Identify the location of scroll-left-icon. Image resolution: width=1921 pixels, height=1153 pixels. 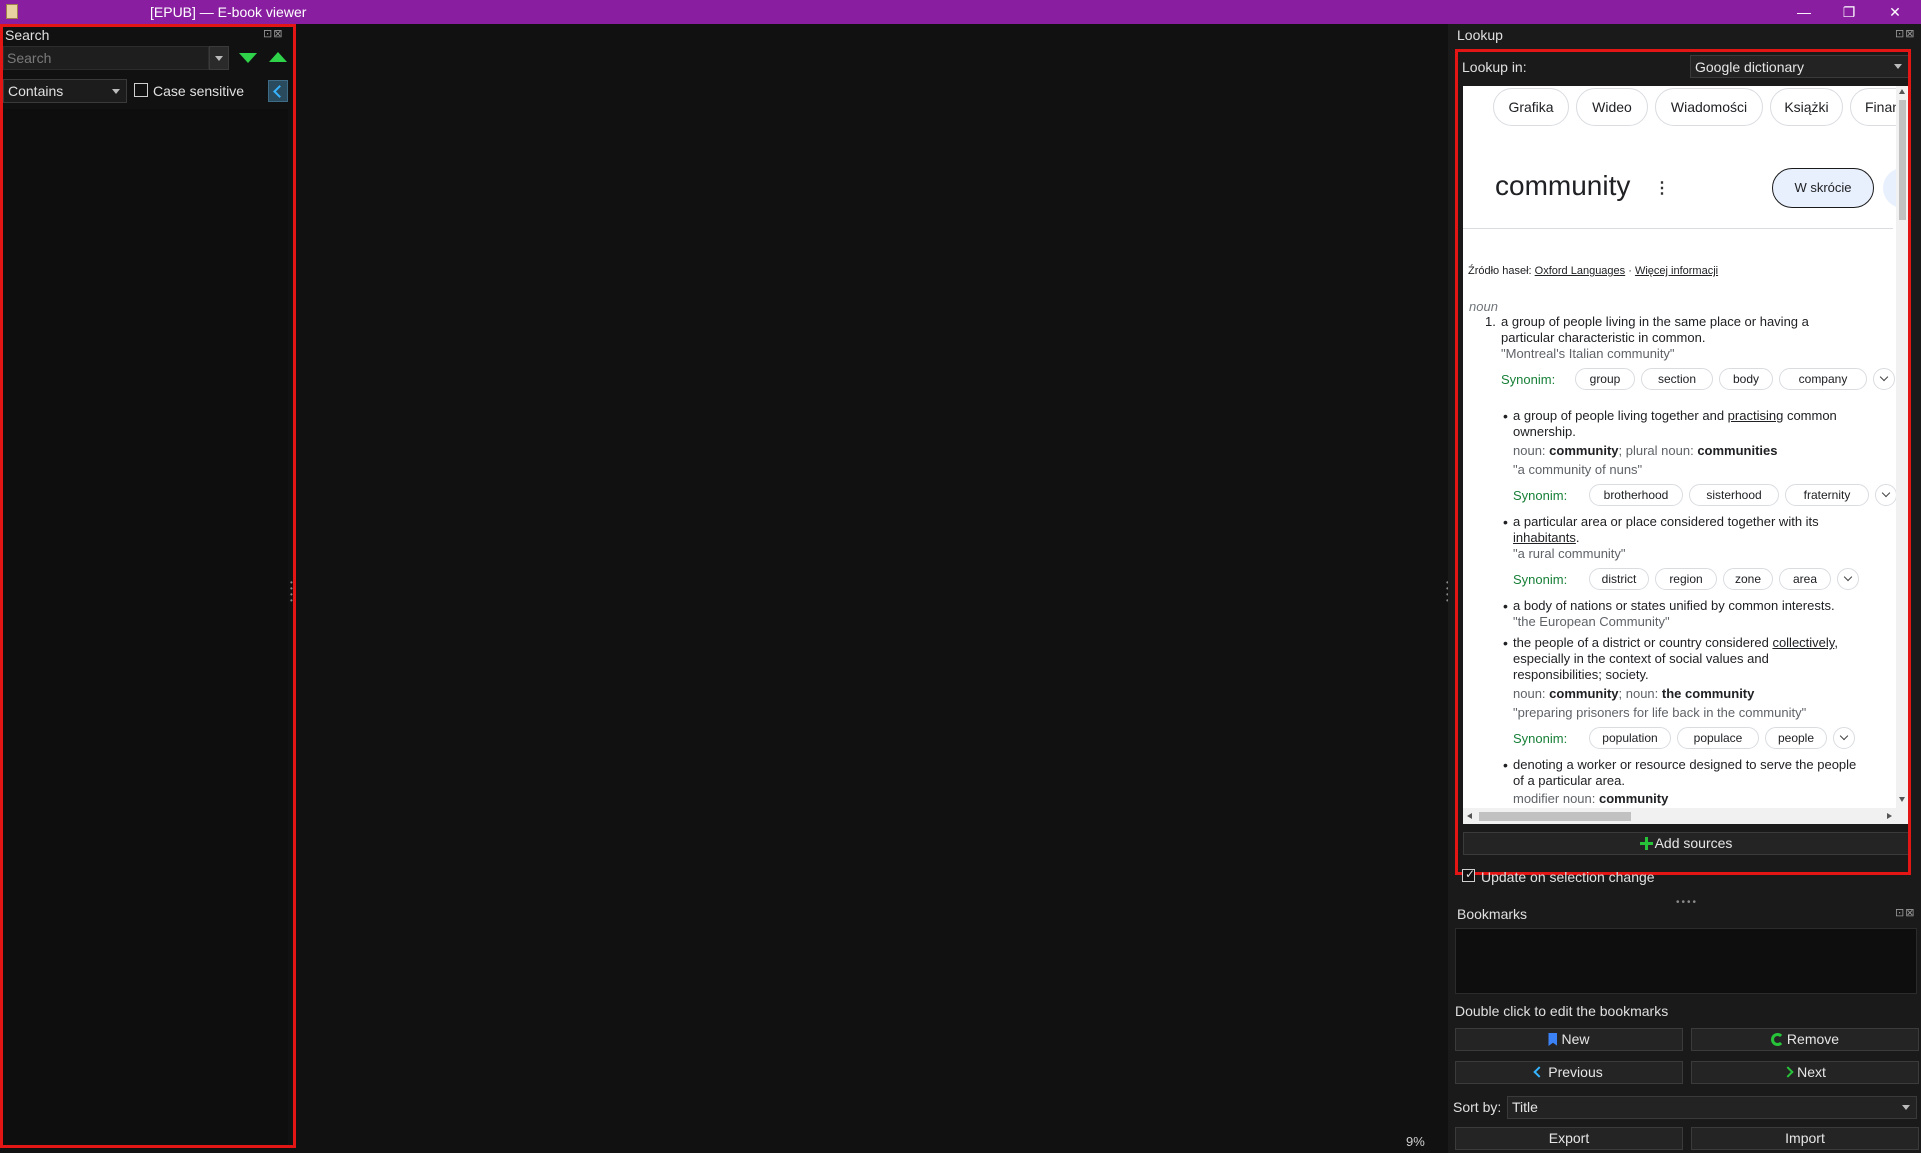
(1469, 816).